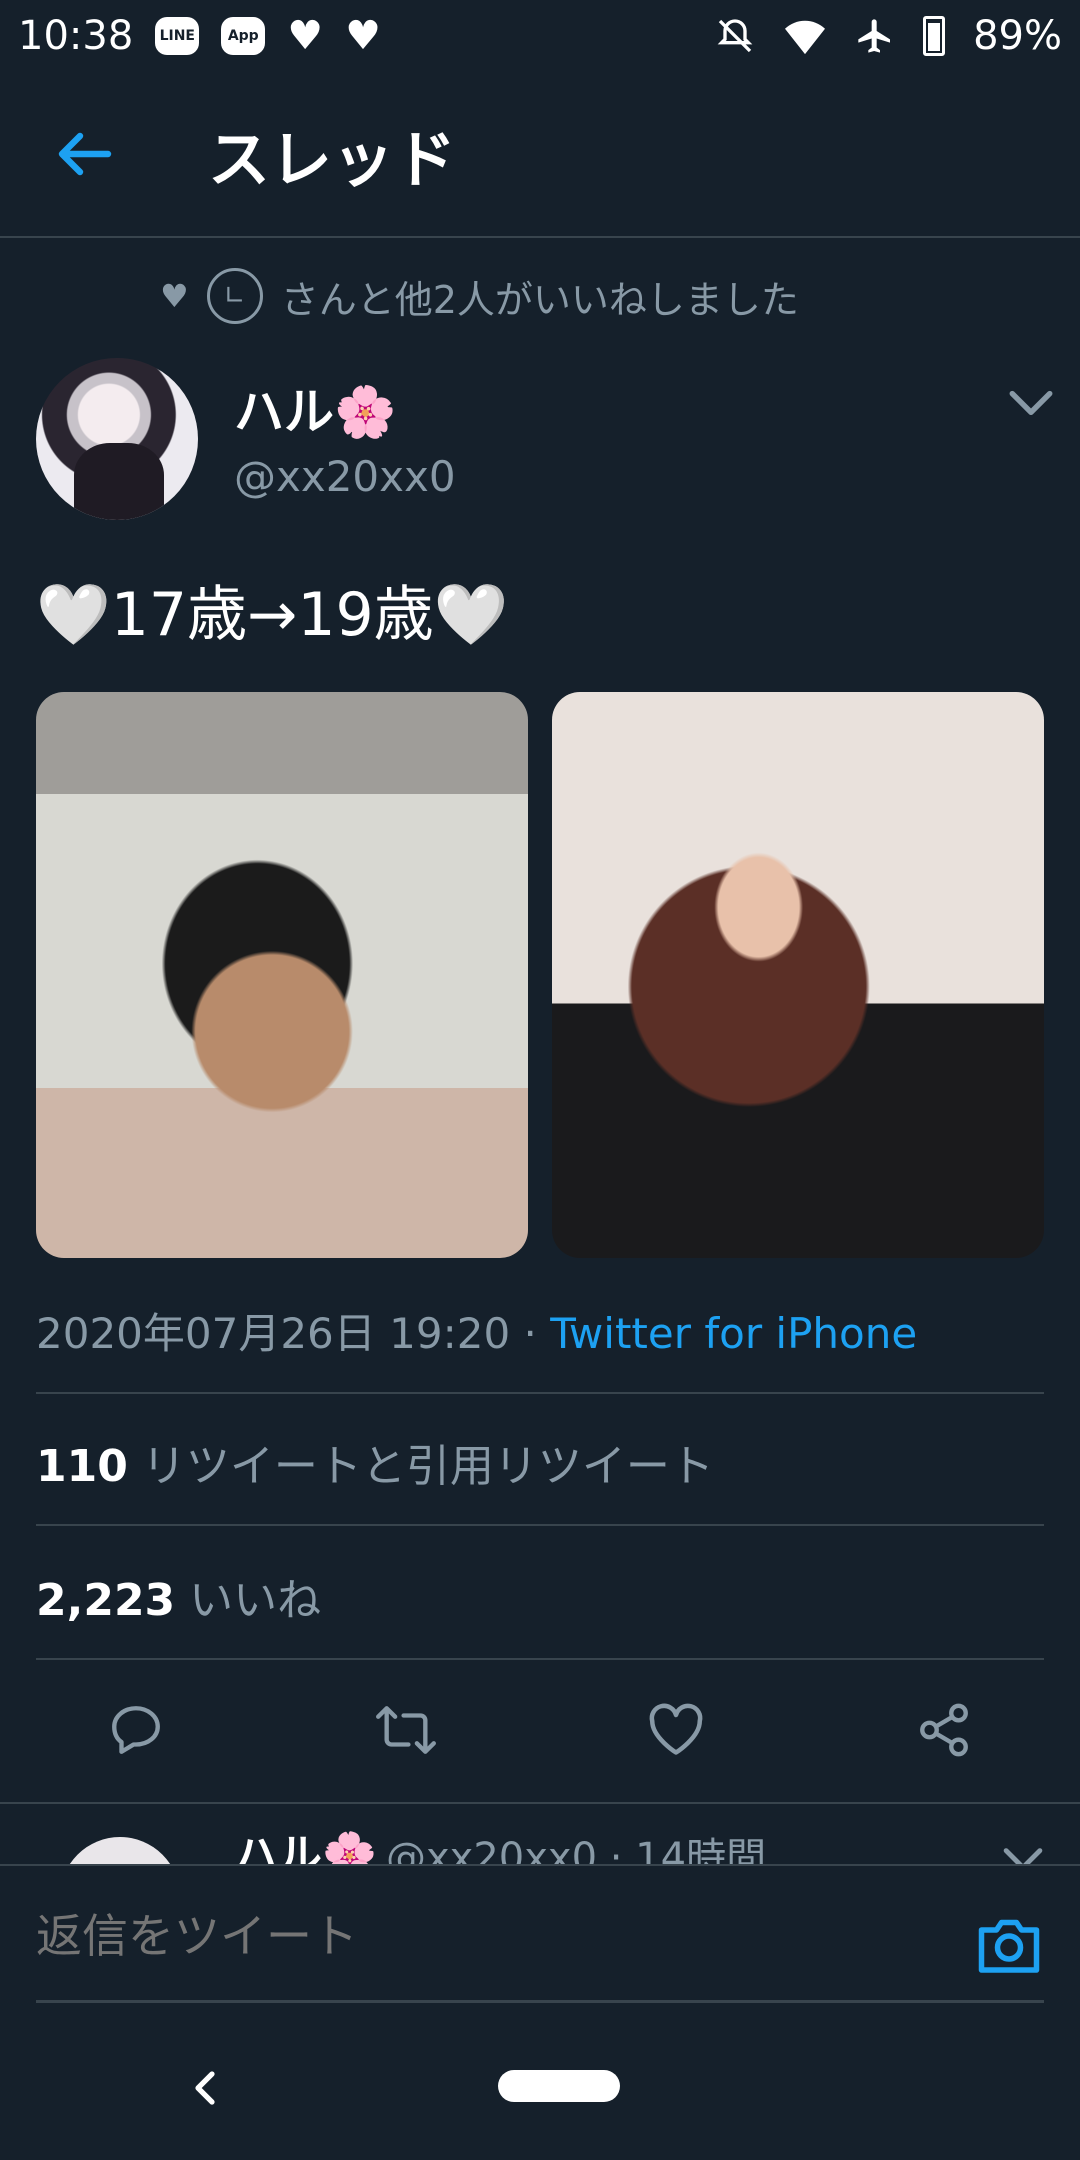  Describe the element at coordinates (496, 1936) in the screenshot. I see `reply-input` at that location.